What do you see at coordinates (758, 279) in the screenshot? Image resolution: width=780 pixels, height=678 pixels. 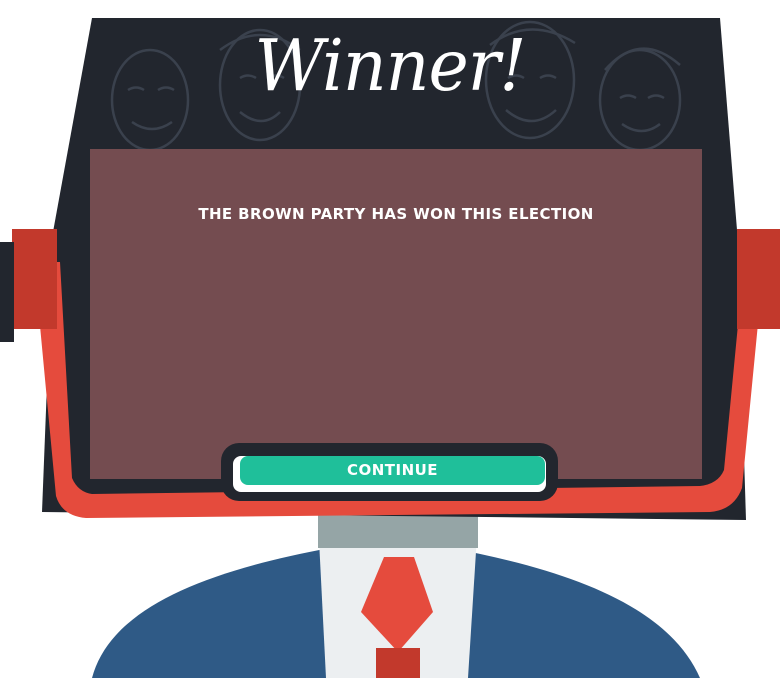 I see `right-knob` at bounding box center [758, 279].